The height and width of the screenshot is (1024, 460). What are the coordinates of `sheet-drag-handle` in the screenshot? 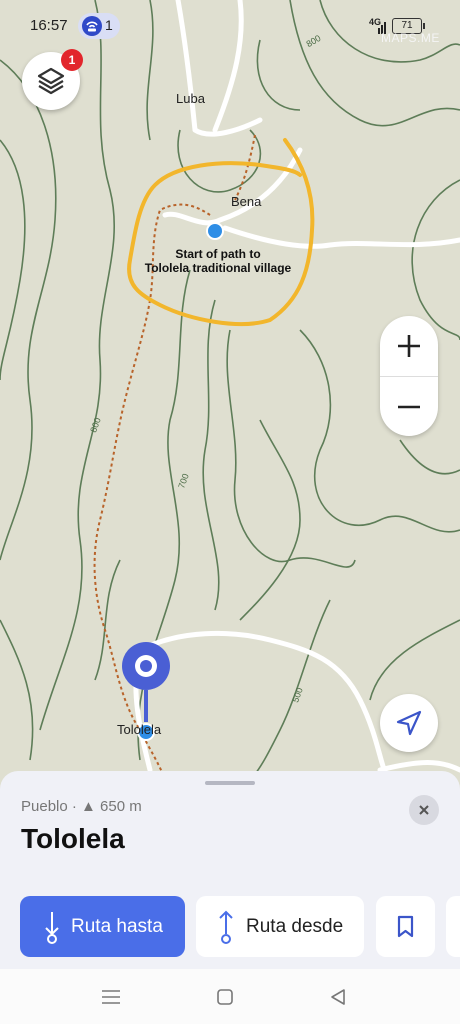 It's located at (230, 783).